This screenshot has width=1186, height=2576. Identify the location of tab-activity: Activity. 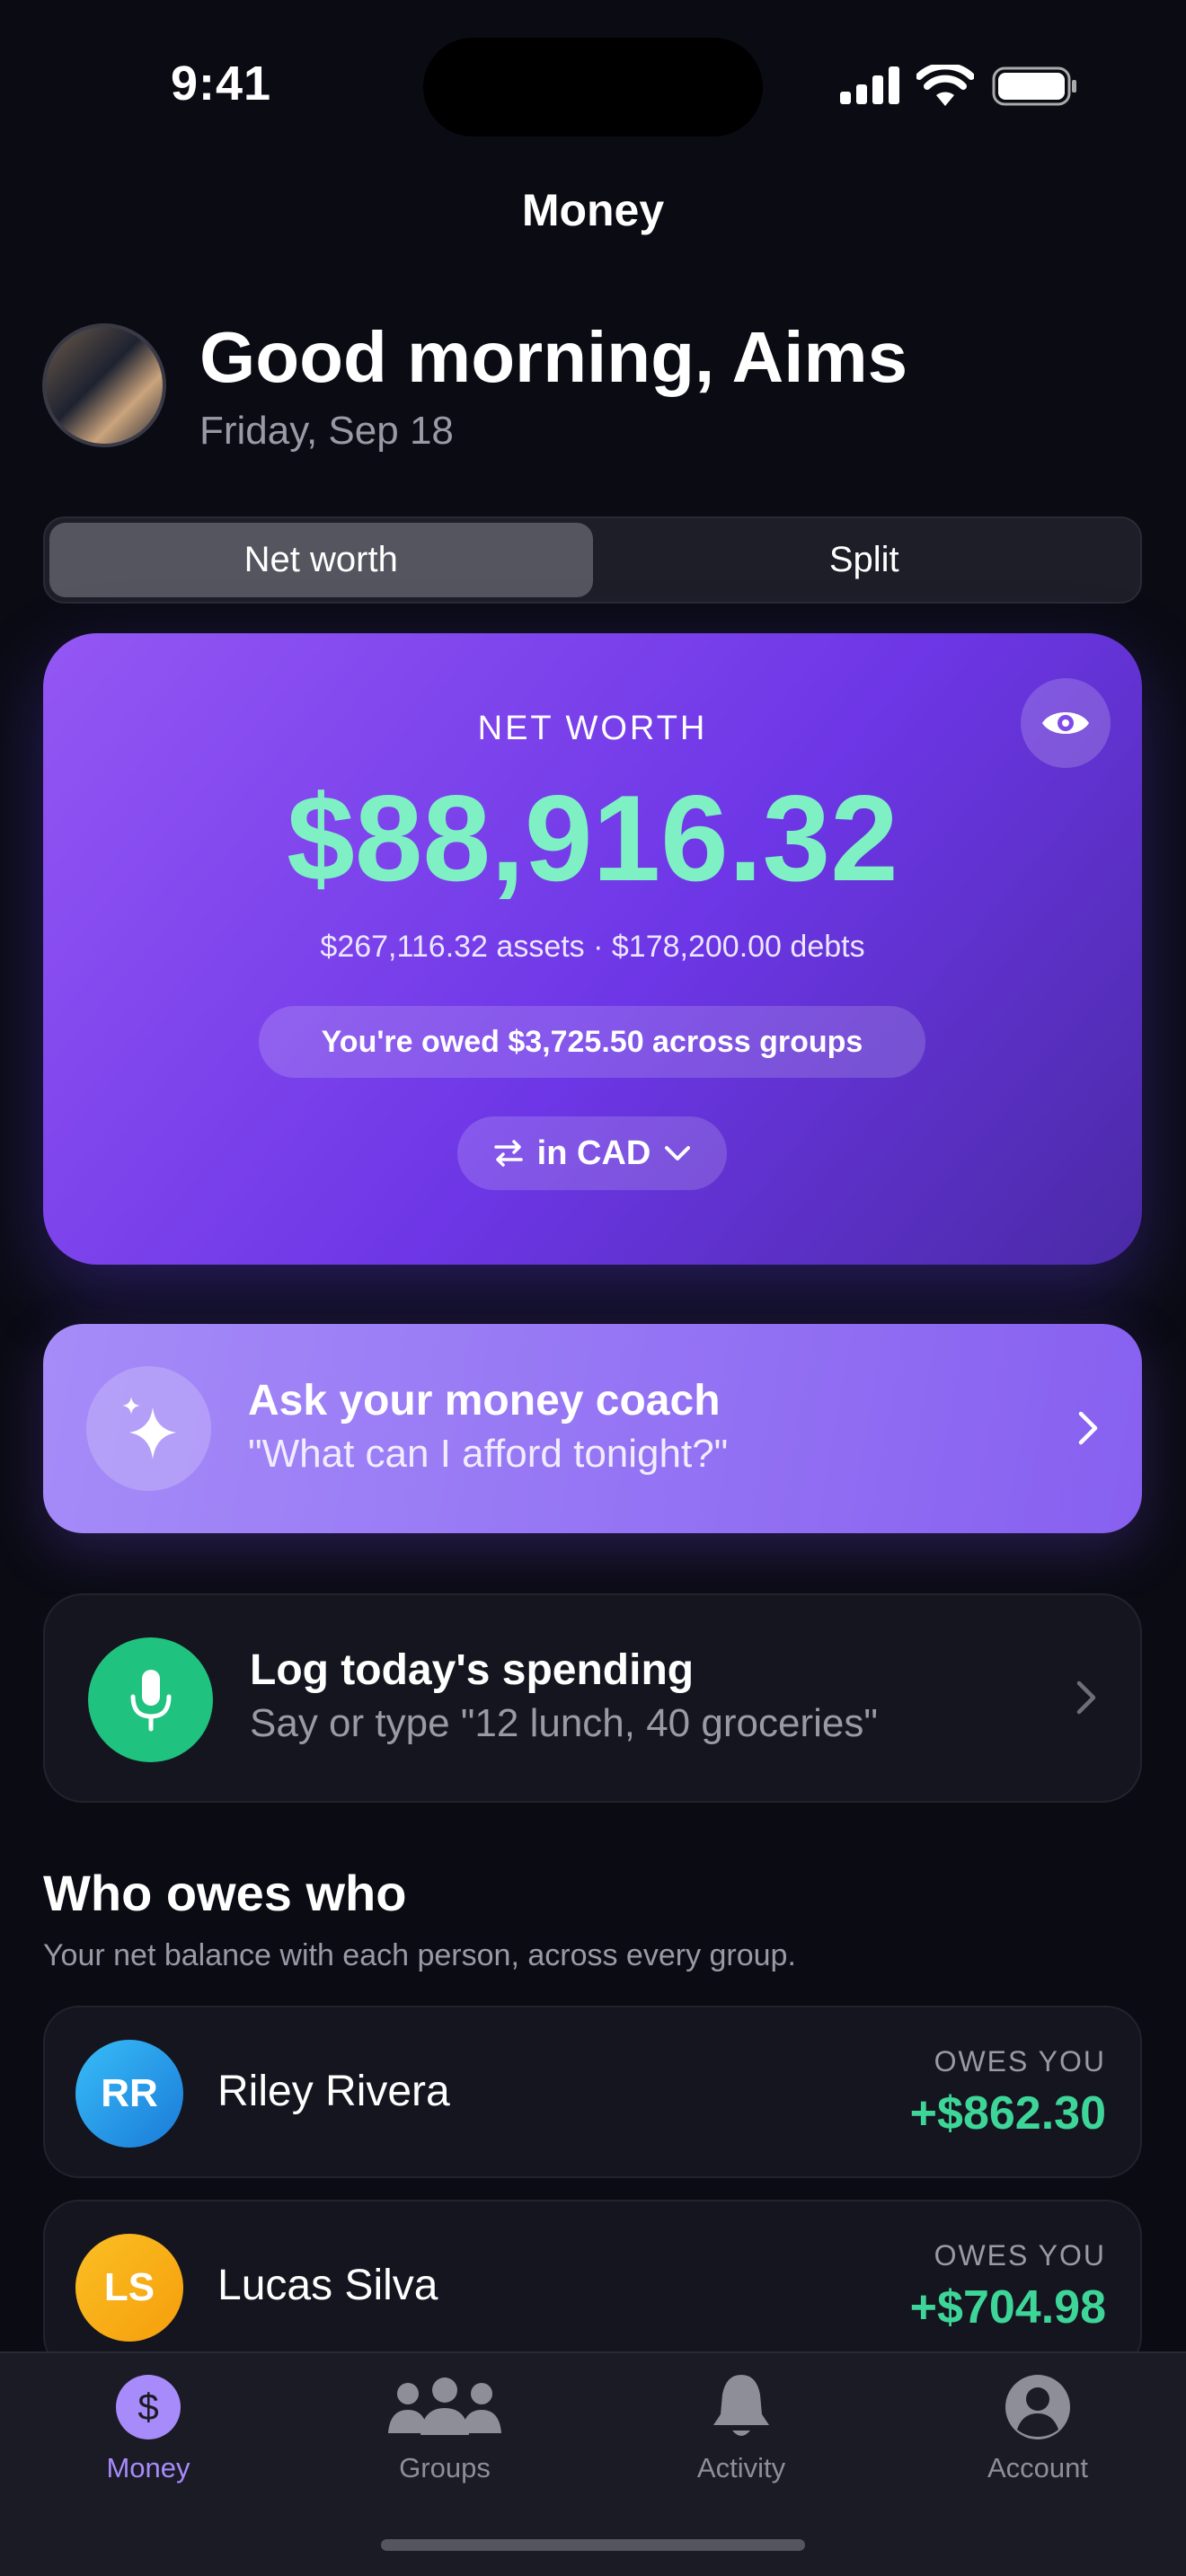
(741, 2429).